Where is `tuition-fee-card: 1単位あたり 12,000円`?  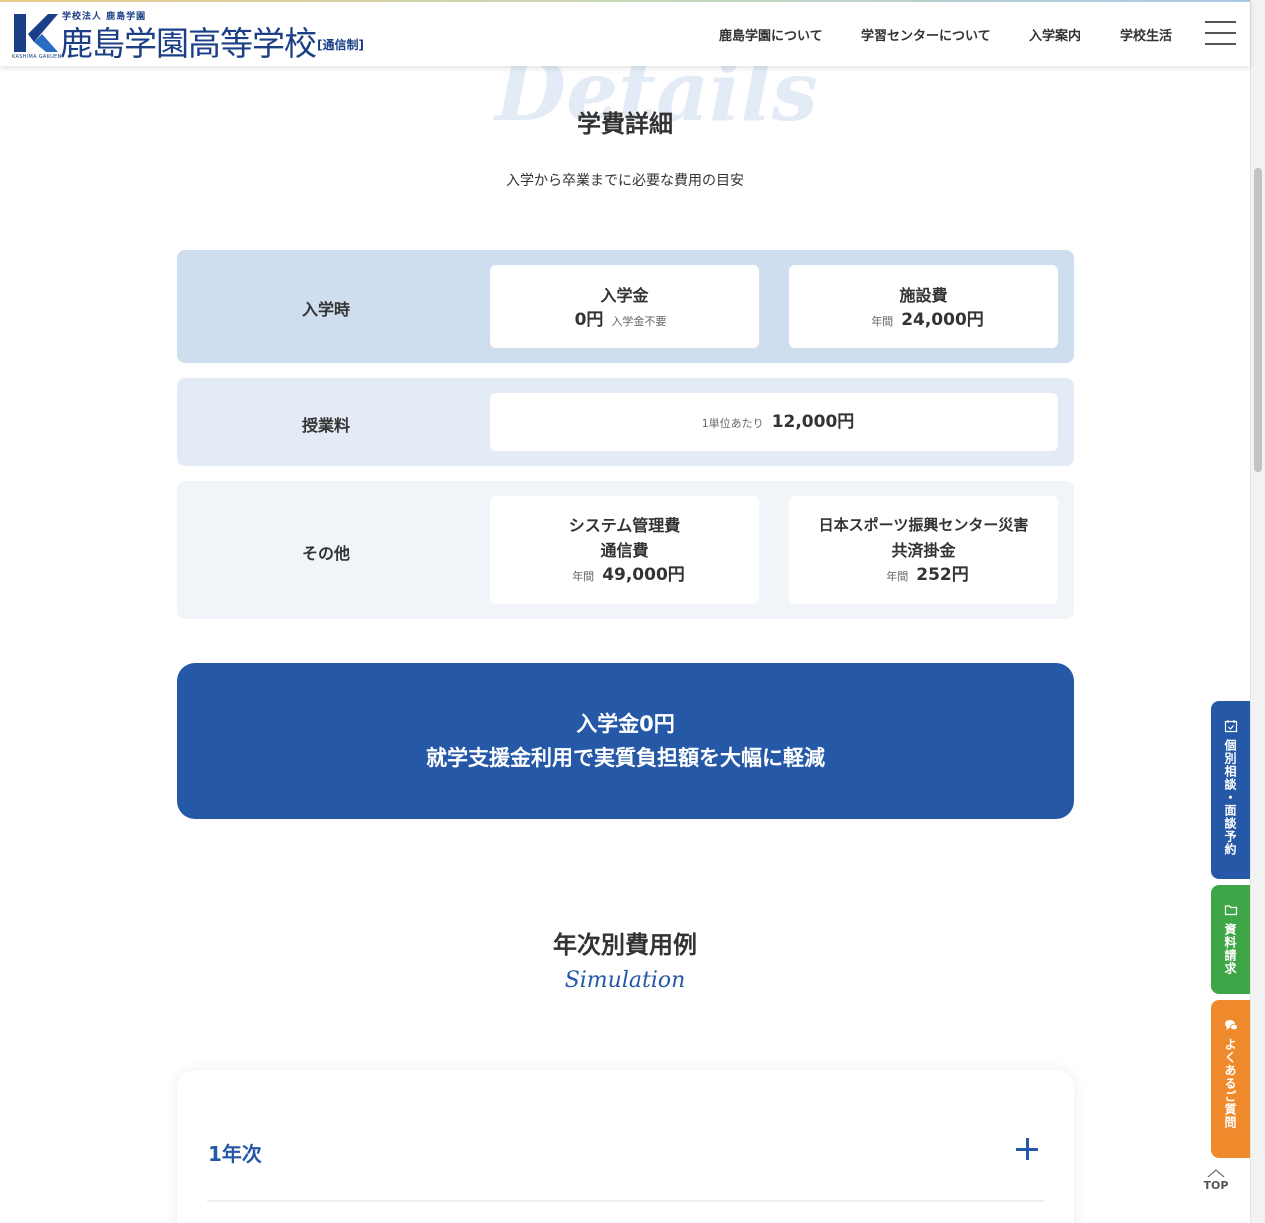 tuition-fee-card: 1単位あたり 12,000円 is located at coordinates (774, 422).